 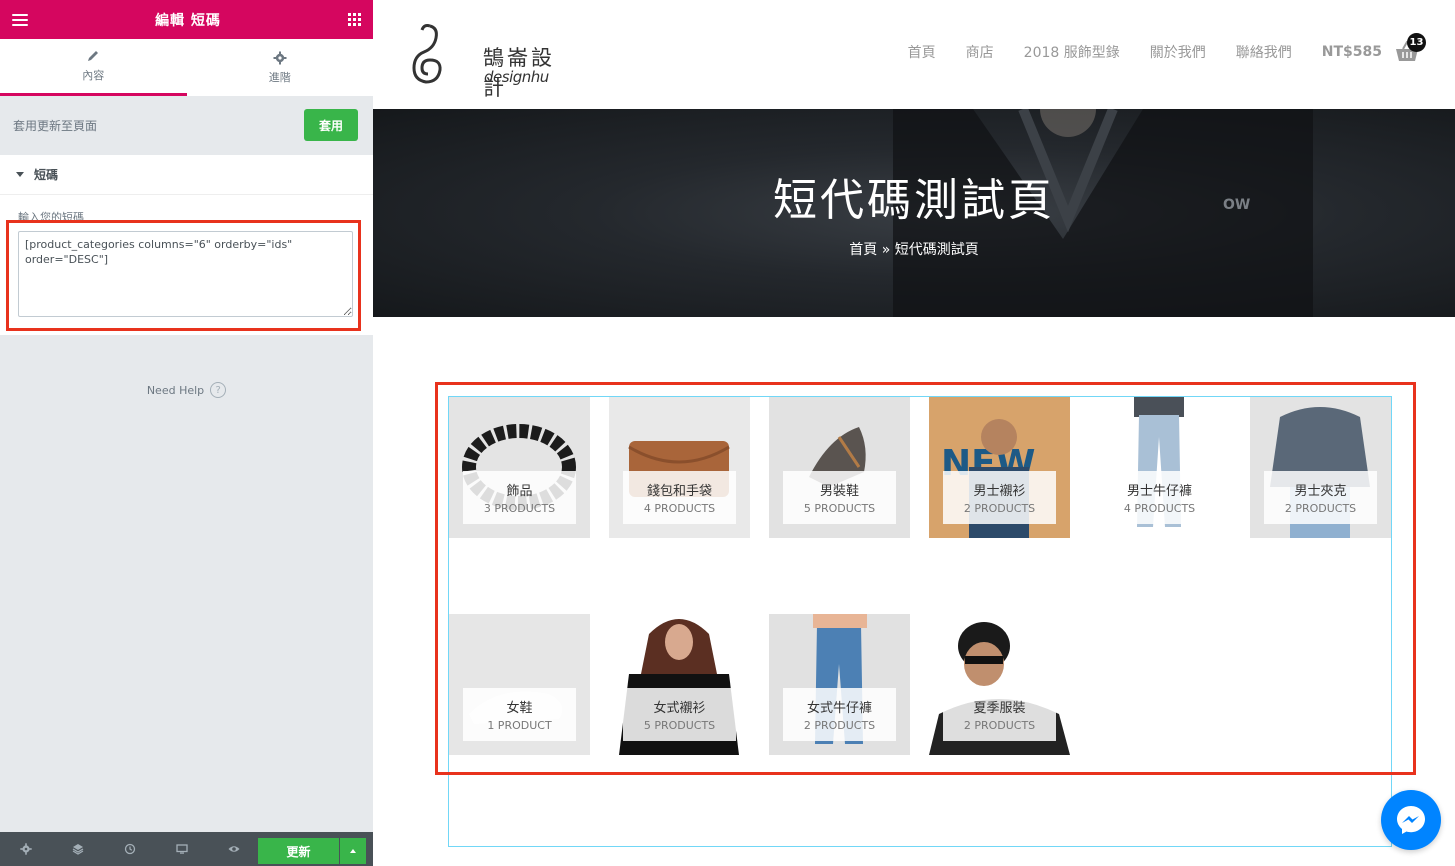 What do you see at coordinates (839, 491) in the screenshot?
I see `category-name: 男裝鞋` at bounding box center [839, 491].